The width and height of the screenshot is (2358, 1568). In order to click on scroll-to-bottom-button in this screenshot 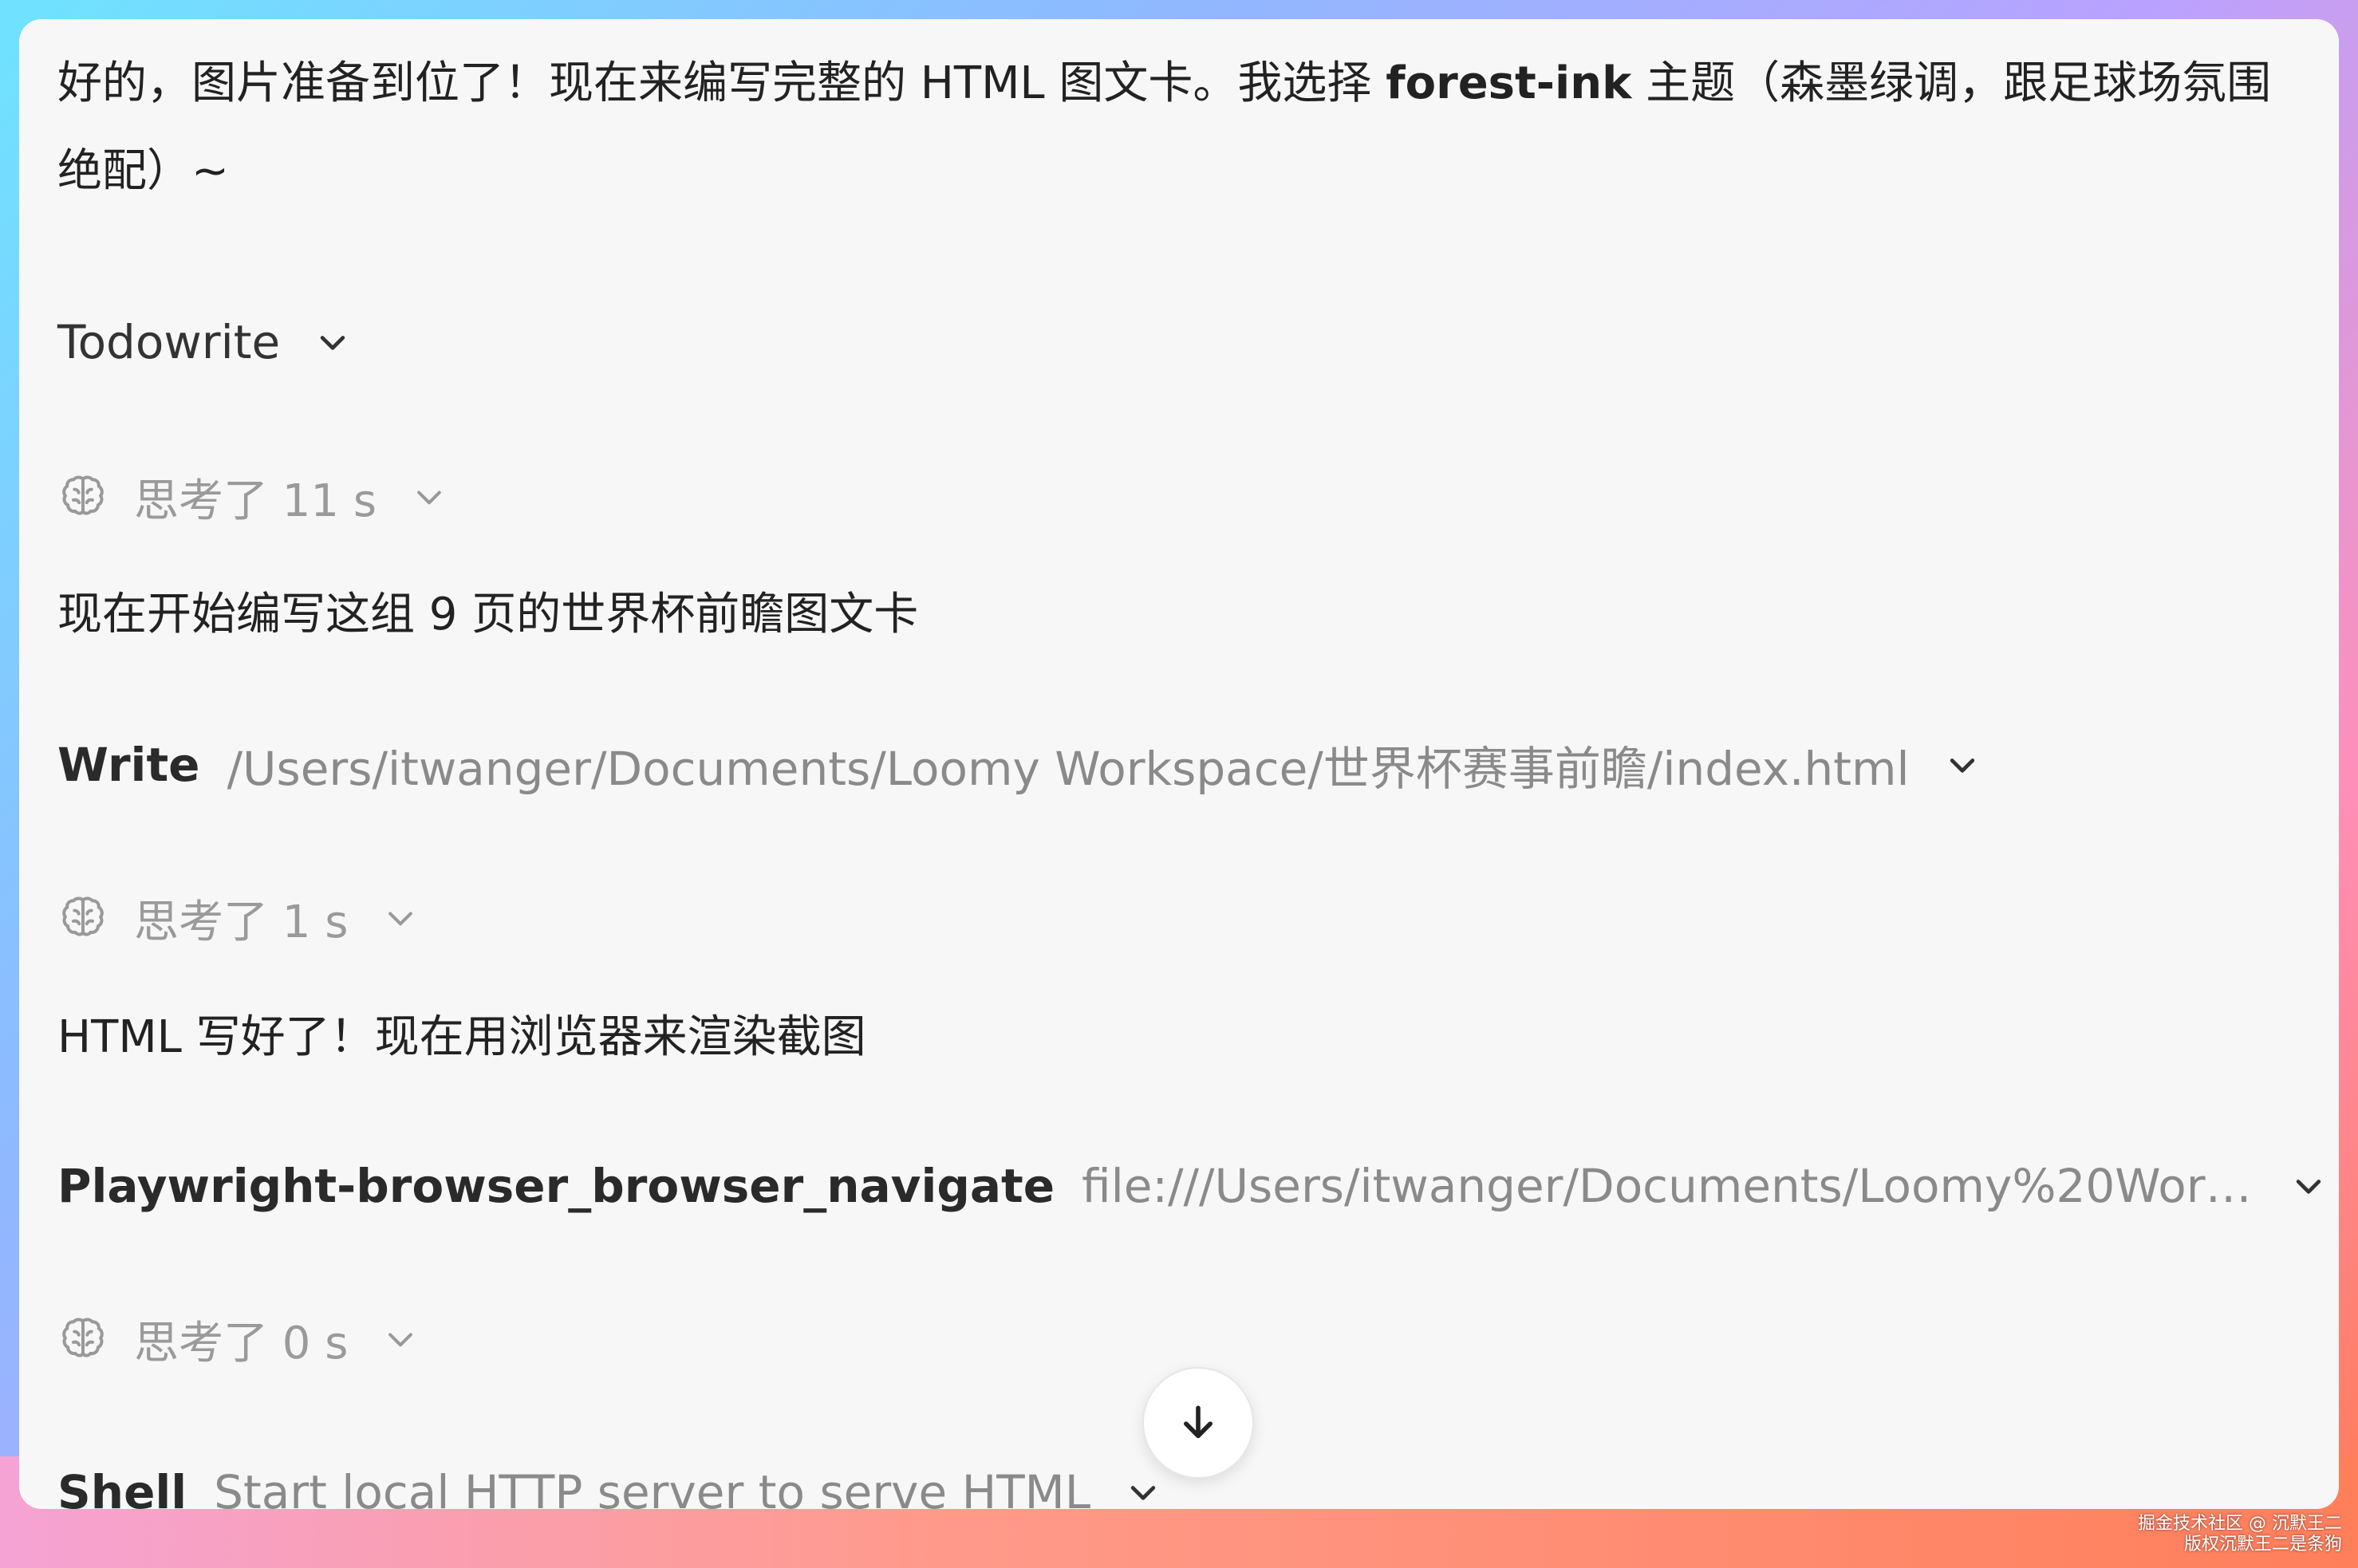, I will do `click(1198, 1423)`.